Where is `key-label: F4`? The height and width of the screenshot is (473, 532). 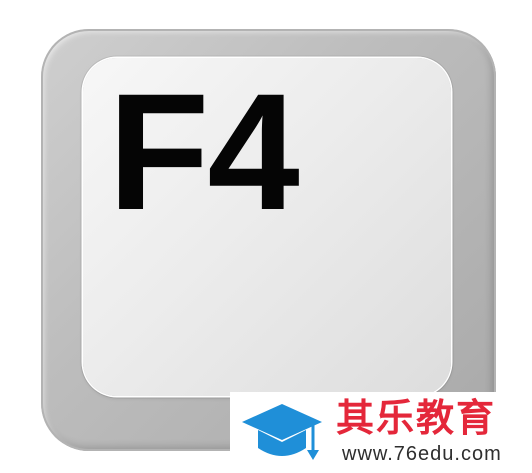 key-label: F4 is located at coordinates (204, 152).